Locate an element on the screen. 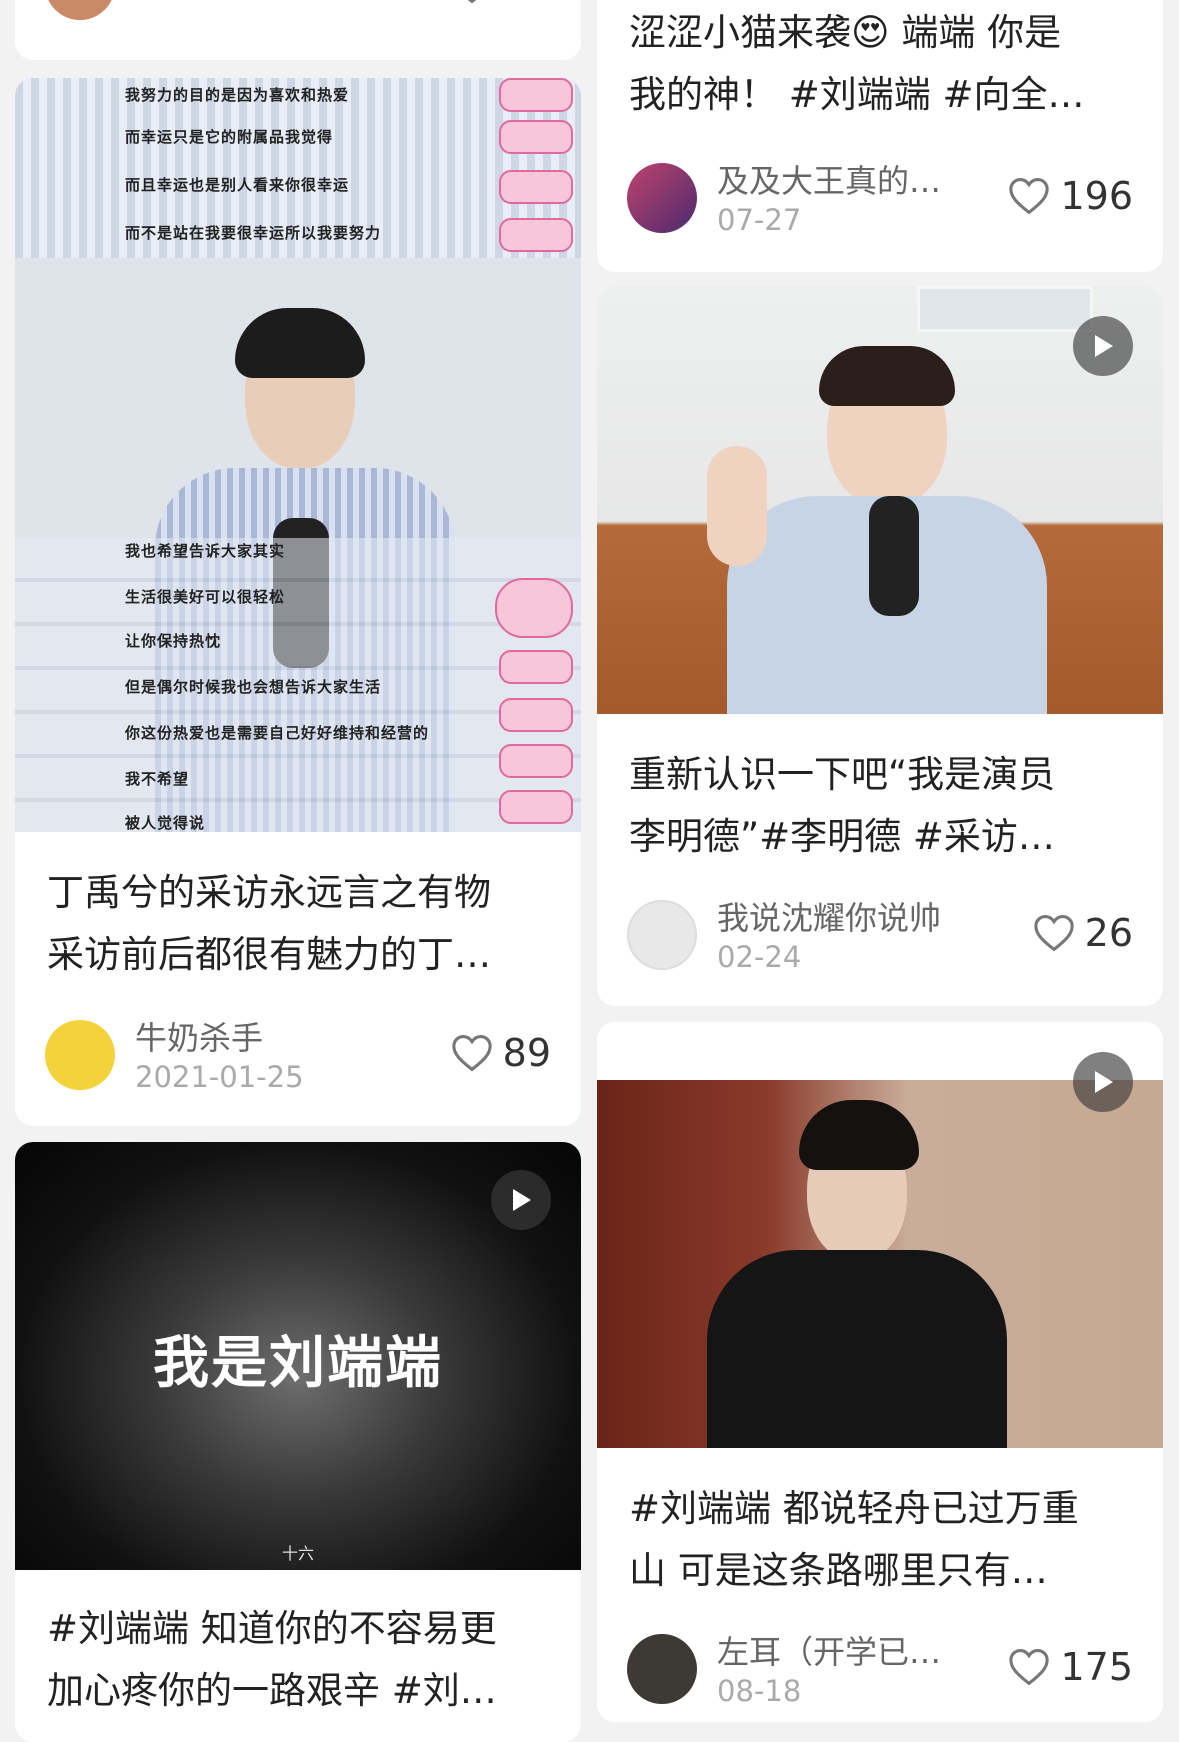 This screenshot has height=1742, width=1179. card-meta: 我说沈耀你说帅 02-24 26 is located at coordinates (880, 937).